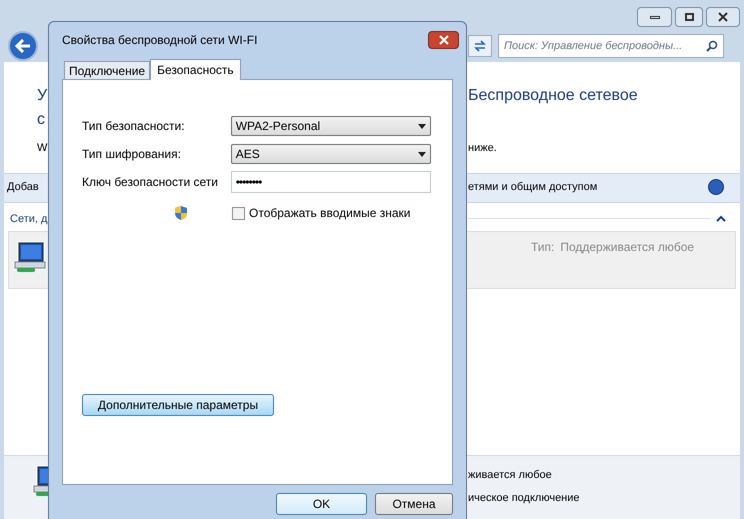  Describe the element at coordinates (524, 498) in the screenshot. I see `network-detail: ическое подключение` at that location.